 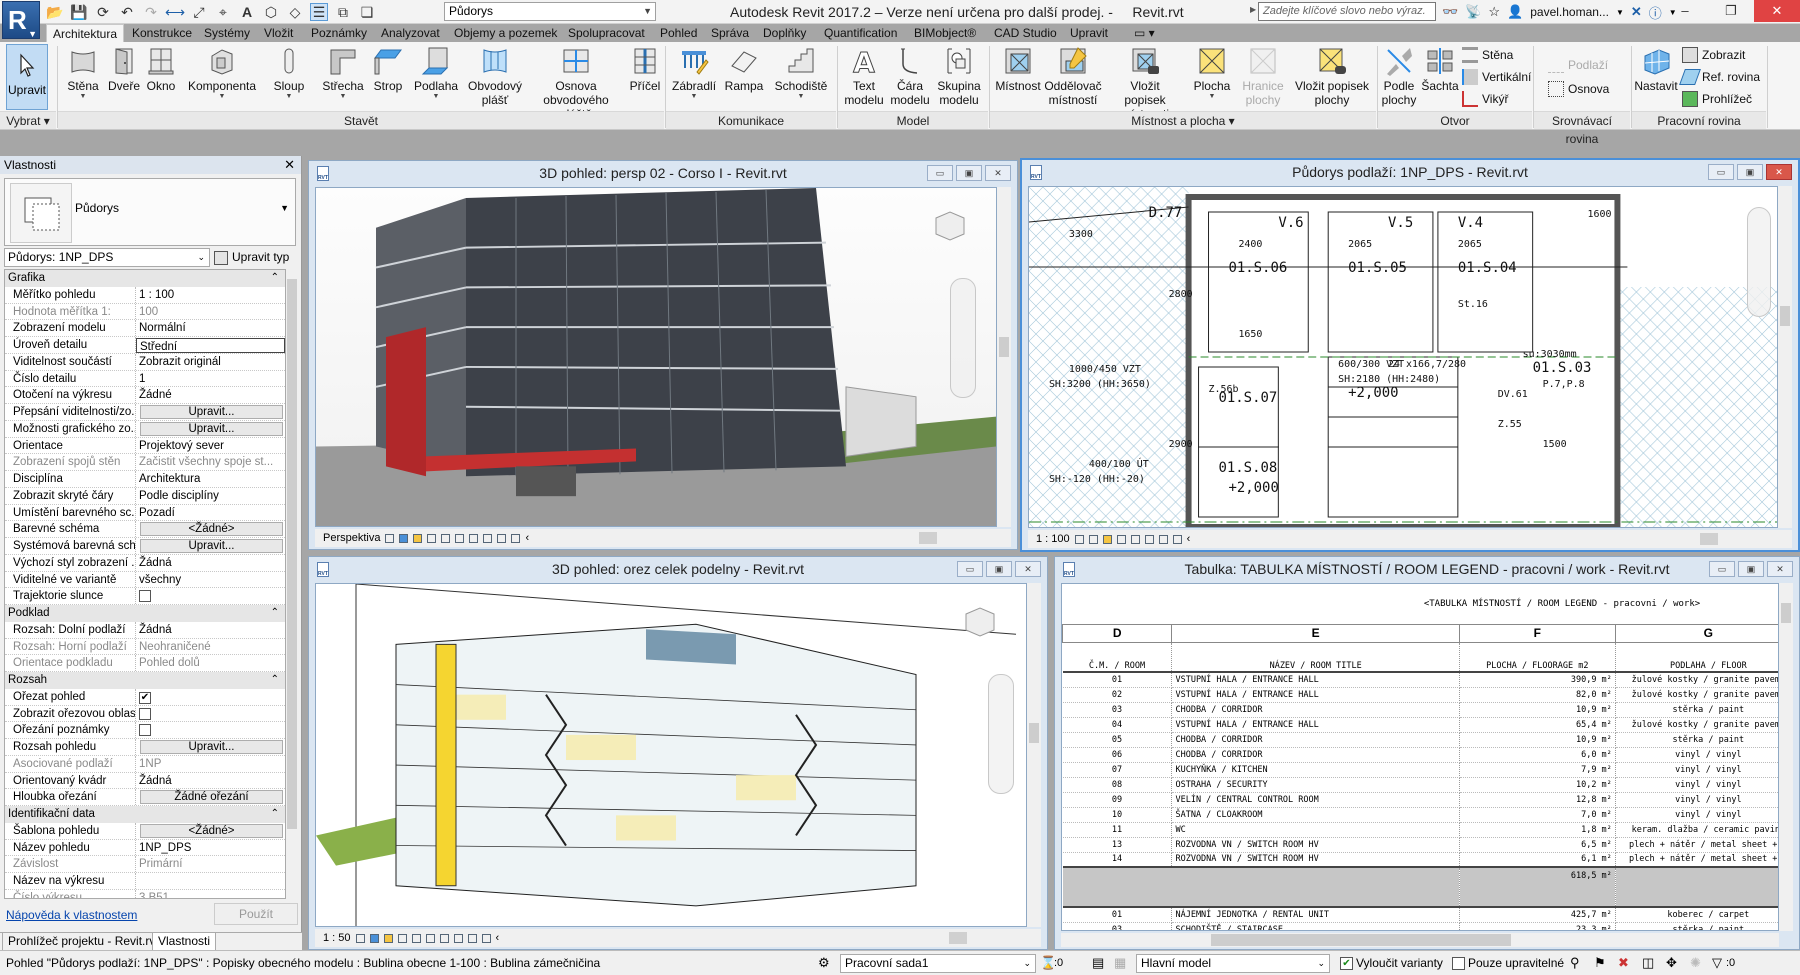 What do you see at coordinates (210, 446) in the screenshot?
I see `property-value: Projektový sever` at bounding box center [210, 446].